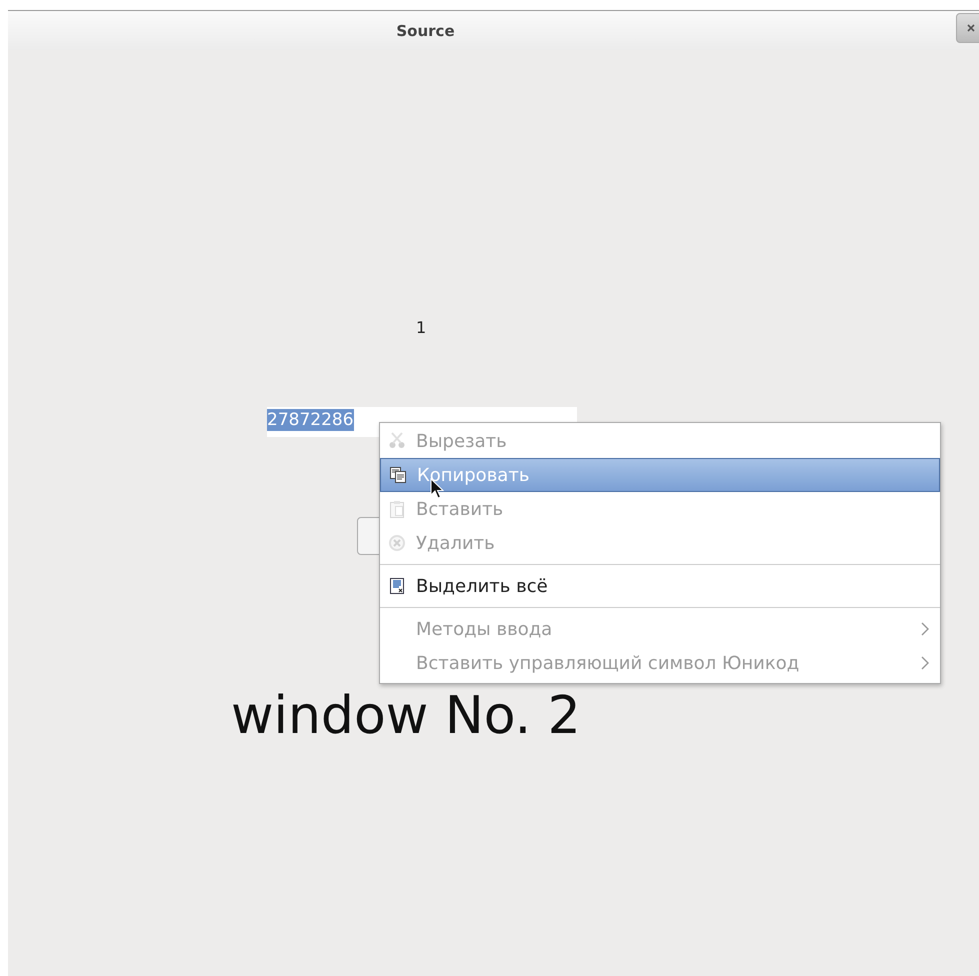  What do you see at coordinates (310, 420) in the screenshot?
I see `field-value: 27872286` at bounding box center [310, 420].